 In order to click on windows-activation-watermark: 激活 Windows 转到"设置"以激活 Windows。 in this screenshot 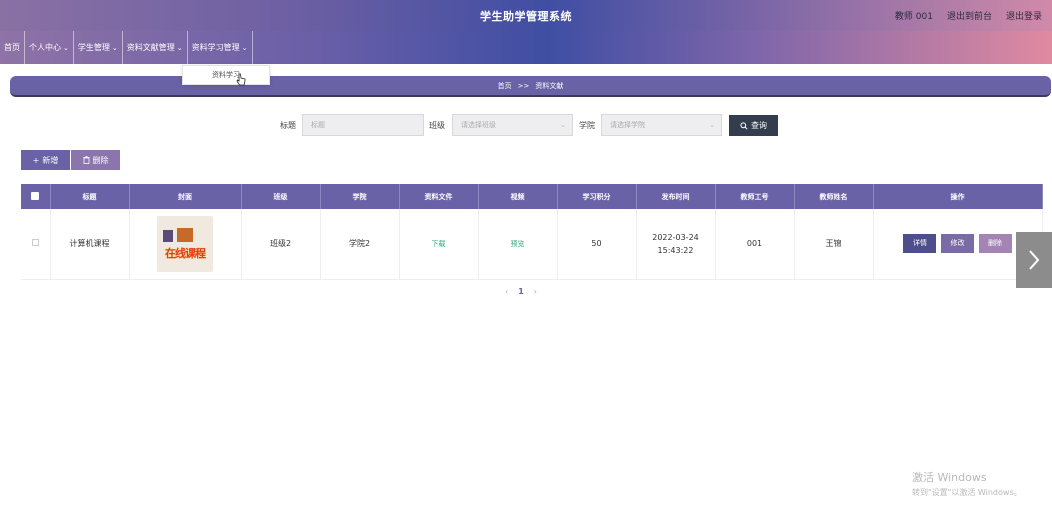, I will do `click(967, 483)`.